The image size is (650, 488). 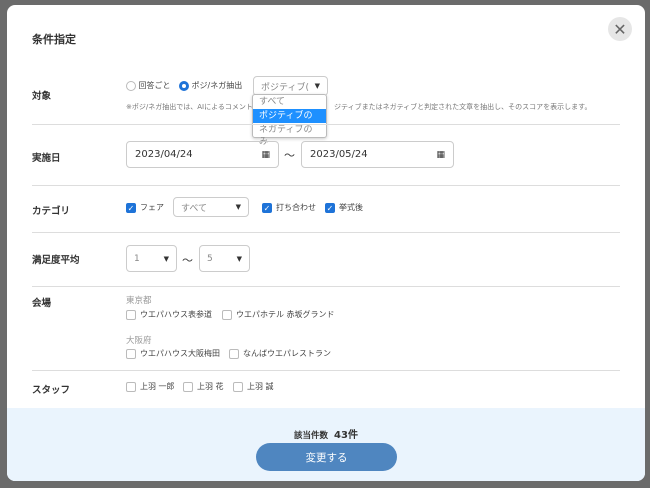 I want to click on checkbox-label: フェア, so click(x=152, y=207).